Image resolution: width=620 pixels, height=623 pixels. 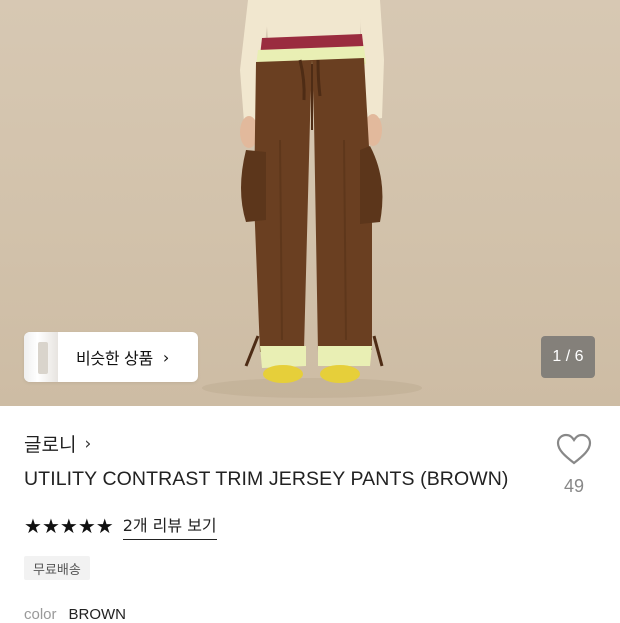 What do you see at coordinates (40, 614) in the screenshot?
I see `color-label: color` at bounding box center [40, 614].